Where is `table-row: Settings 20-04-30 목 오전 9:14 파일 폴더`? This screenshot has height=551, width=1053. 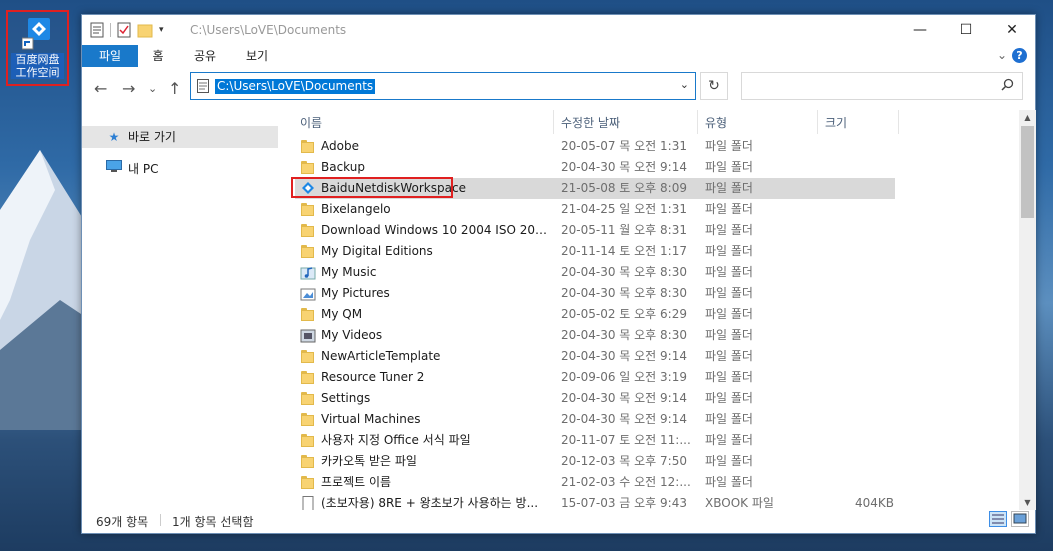 table-row: Settings 20-04-30 목 오전 9:14 파일 폴더 is located at coordinates (595, 398).